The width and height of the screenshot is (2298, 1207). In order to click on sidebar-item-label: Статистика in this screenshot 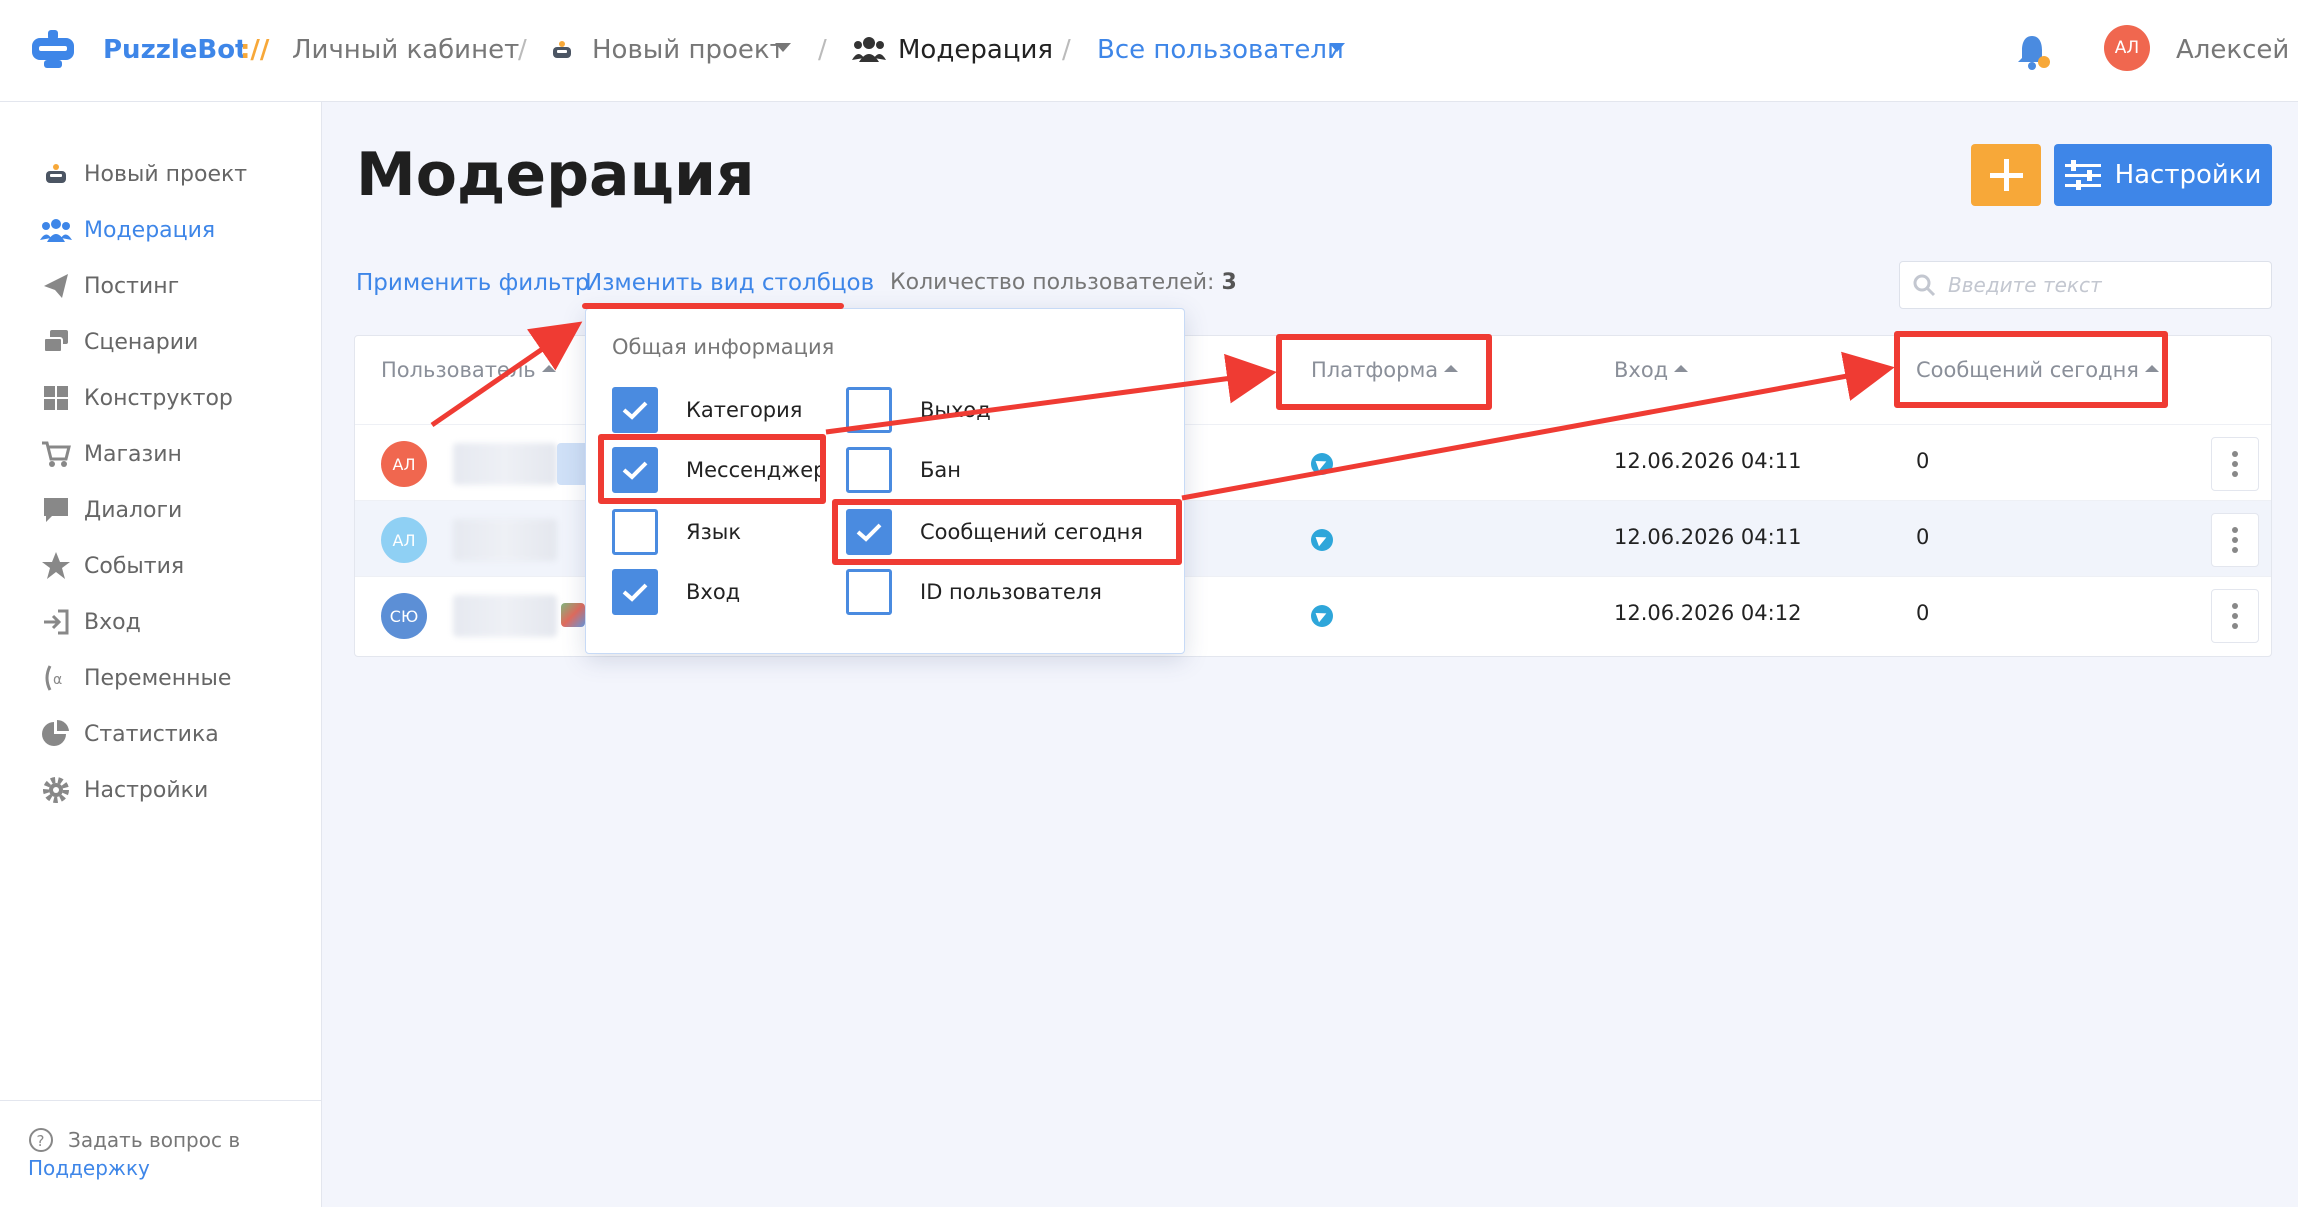, I will do `click(151, 734)`.